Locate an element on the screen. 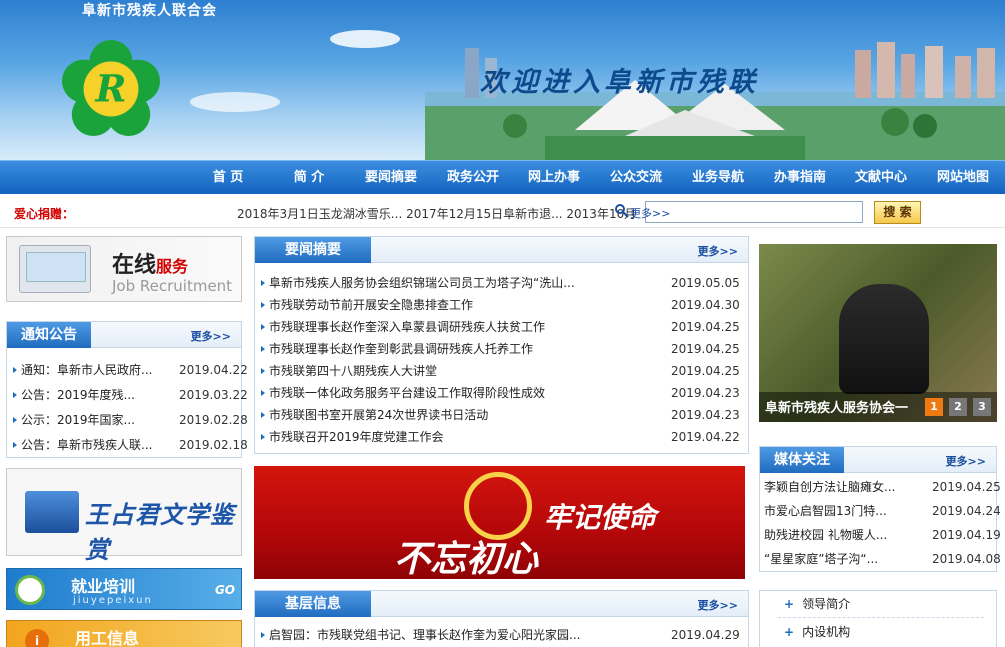 The height and width of the screenshot is (647, 1005). nav-service-guide: 办事指南 is located at coordinates (800, 178).